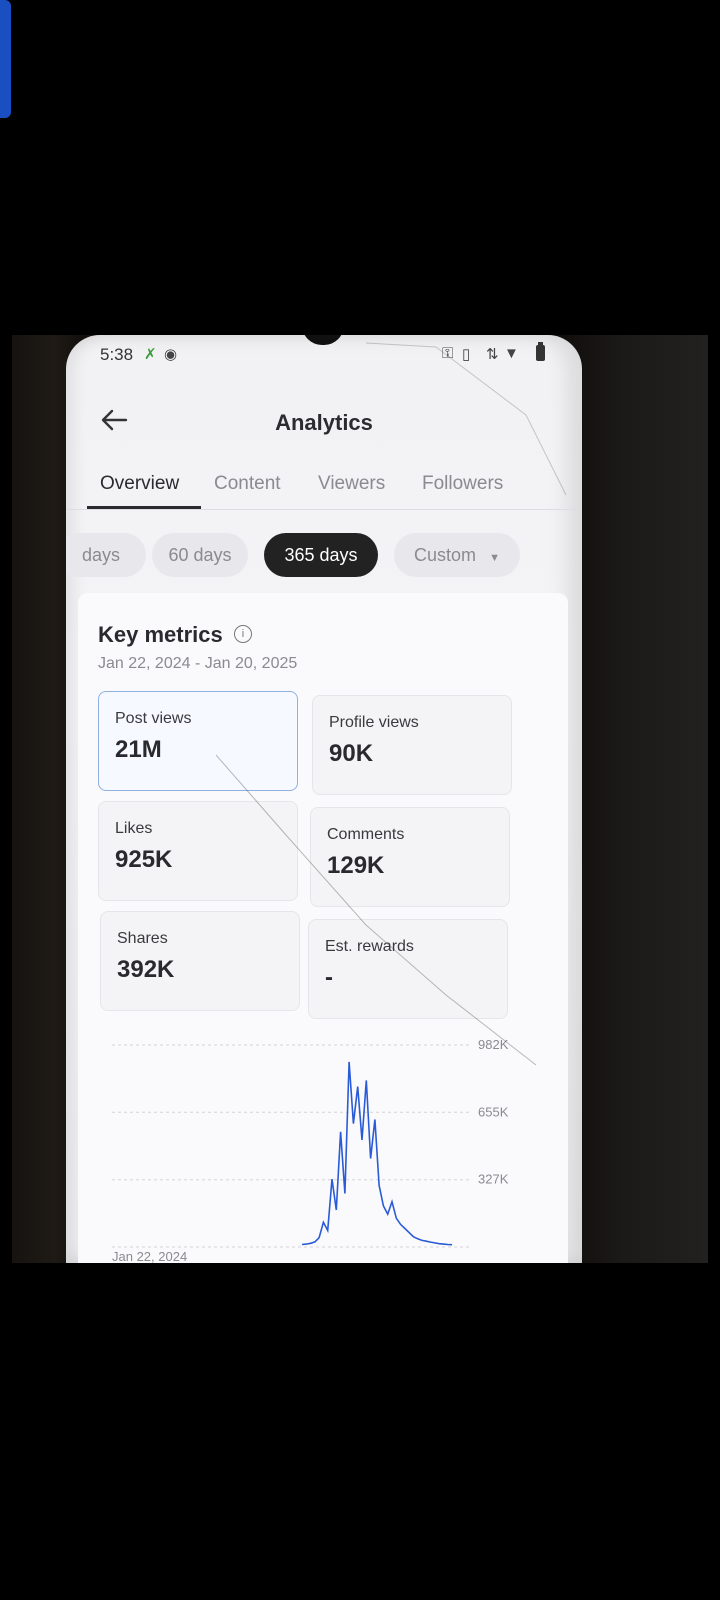 The width and height of the screenshot is (720, 1600). Describe the element at coordinates (144, 507) in the screenshot. I see `active-tab-indicator` at that location.